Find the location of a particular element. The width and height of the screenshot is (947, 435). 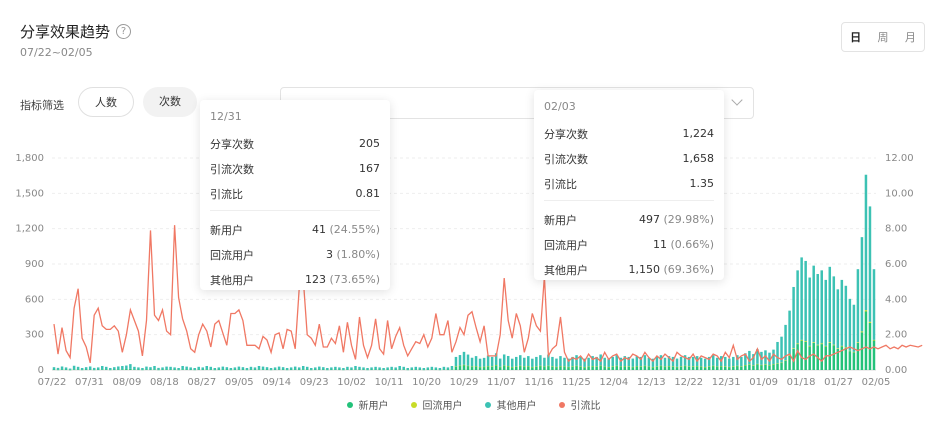

tooltip-label: 引流比 is located at coordinates (560, 184).